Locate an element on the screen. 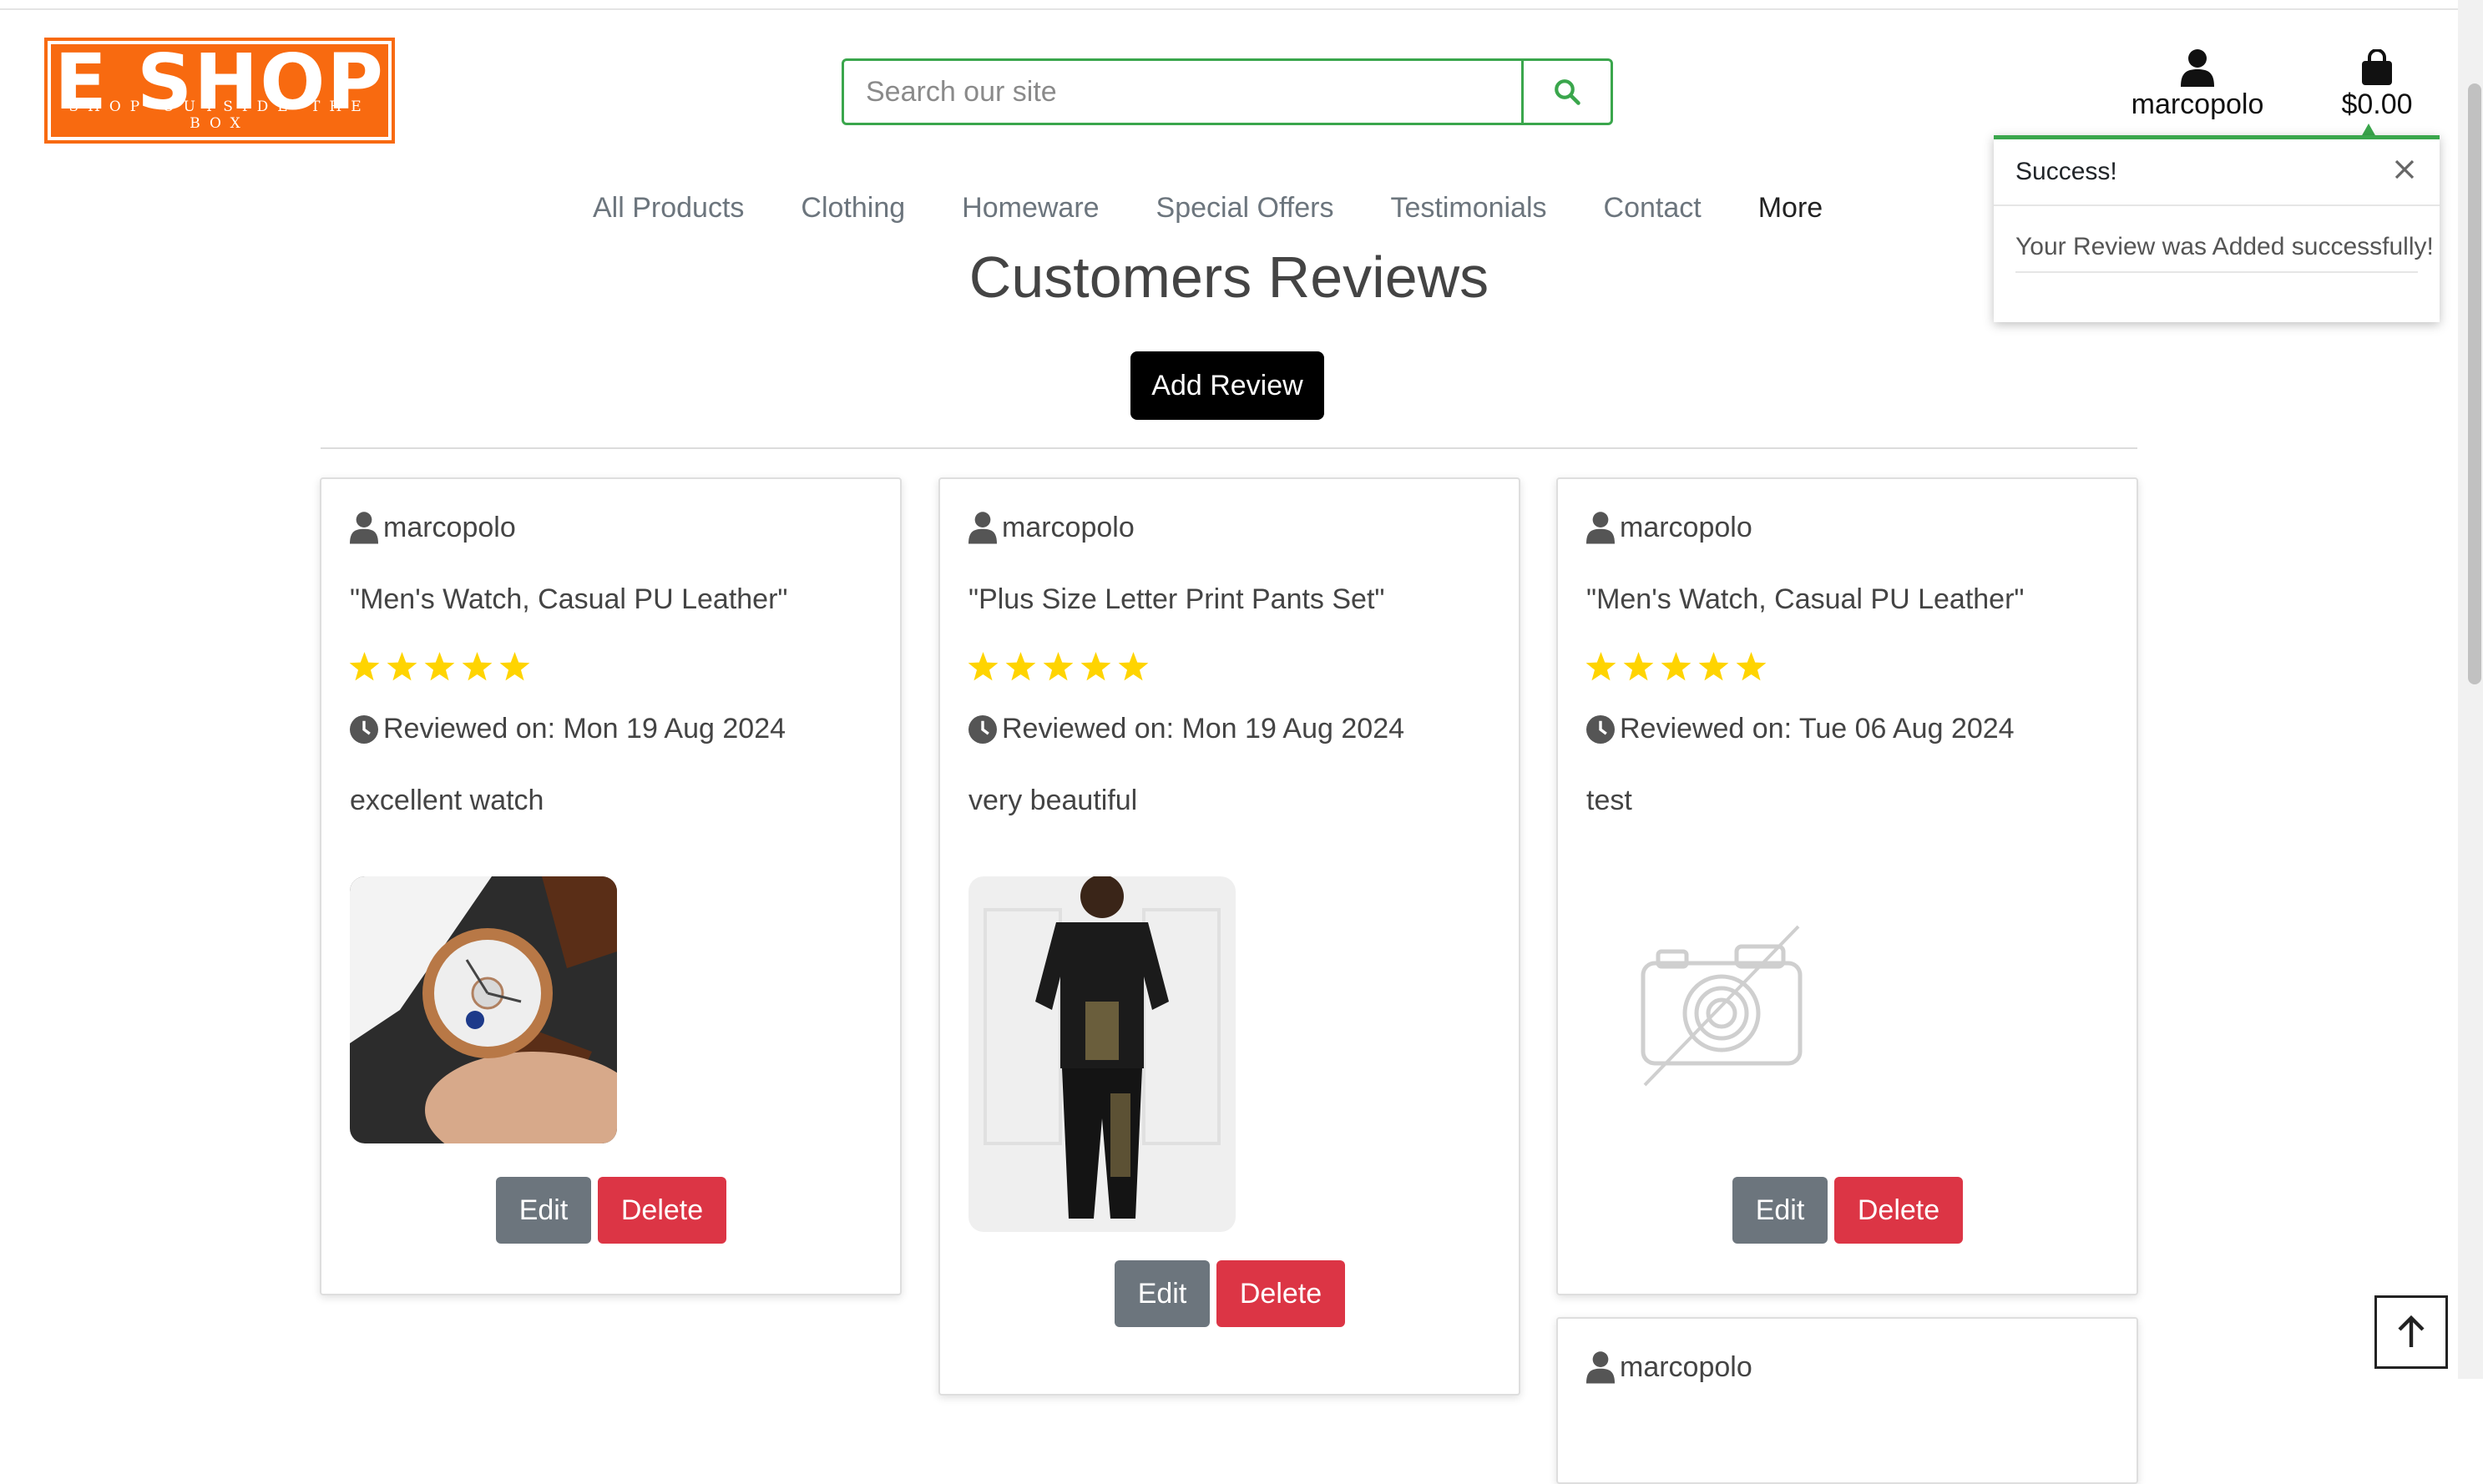 Image resolution: width=2483 pixels, height=1484 pixels. search-button is located at coordinates (1566, 92).